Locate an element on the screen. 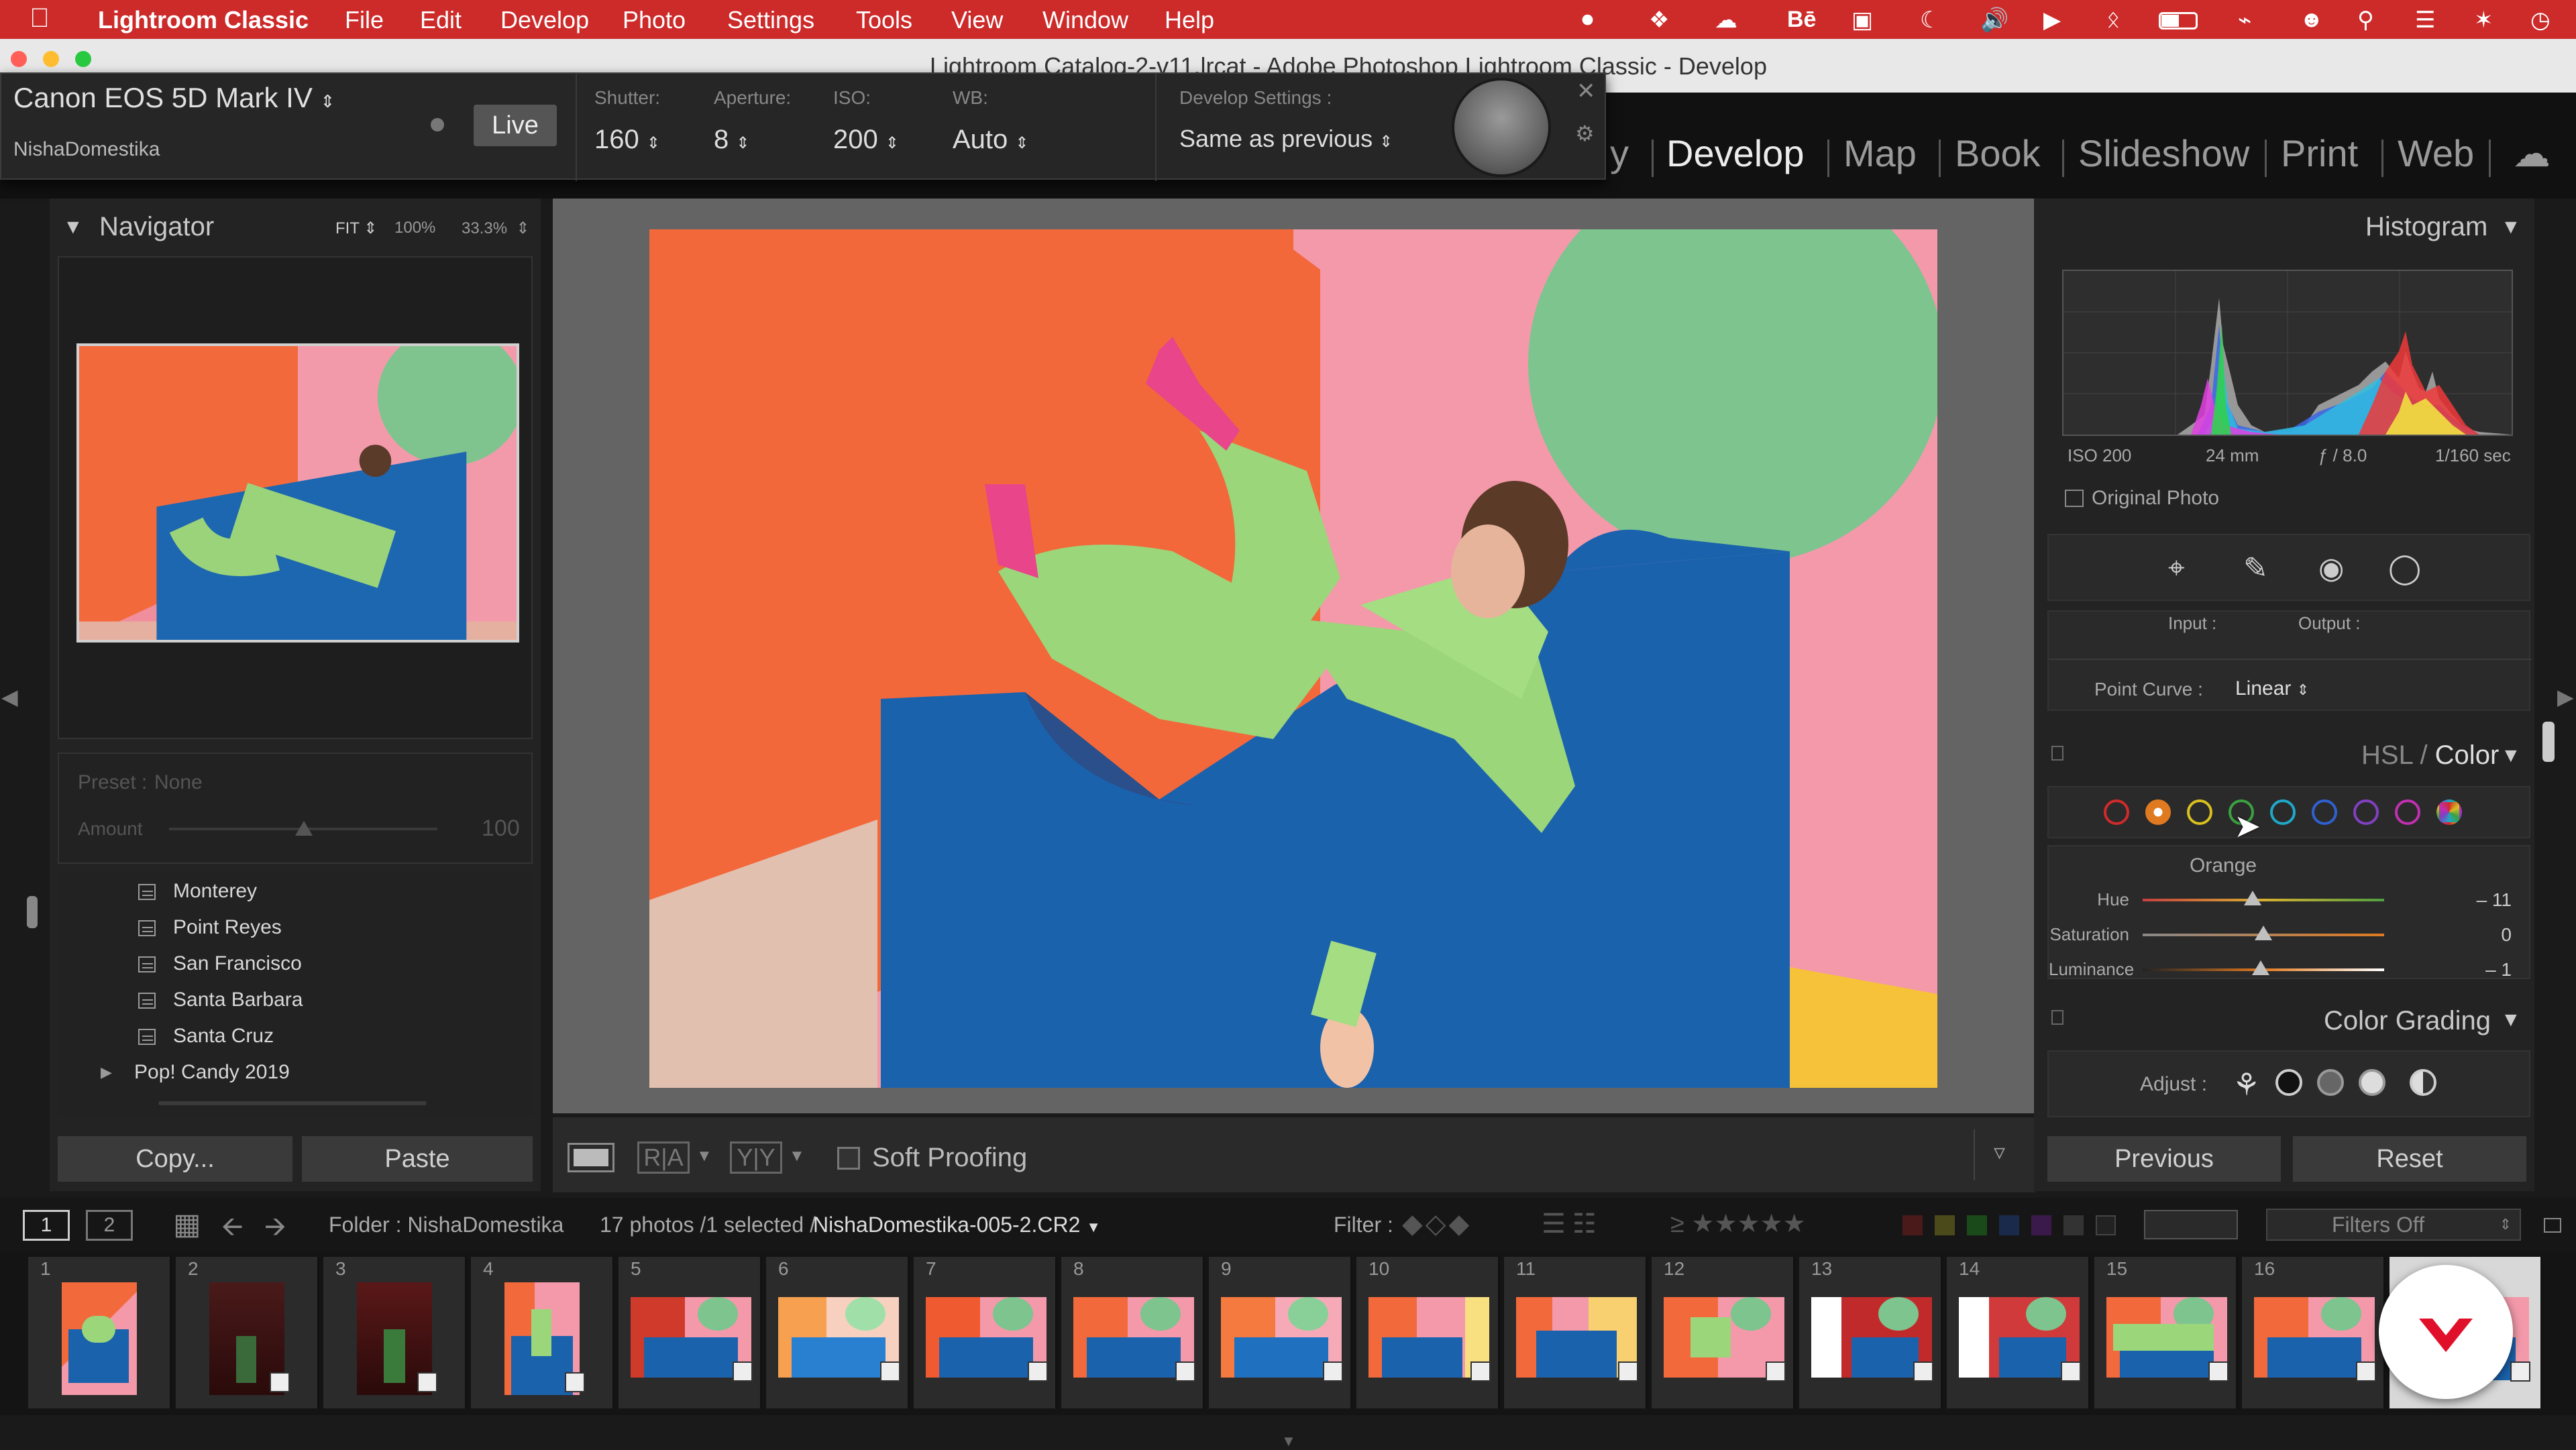  filmstrip-thumb: 3 is located at coordinates (395, 1332).